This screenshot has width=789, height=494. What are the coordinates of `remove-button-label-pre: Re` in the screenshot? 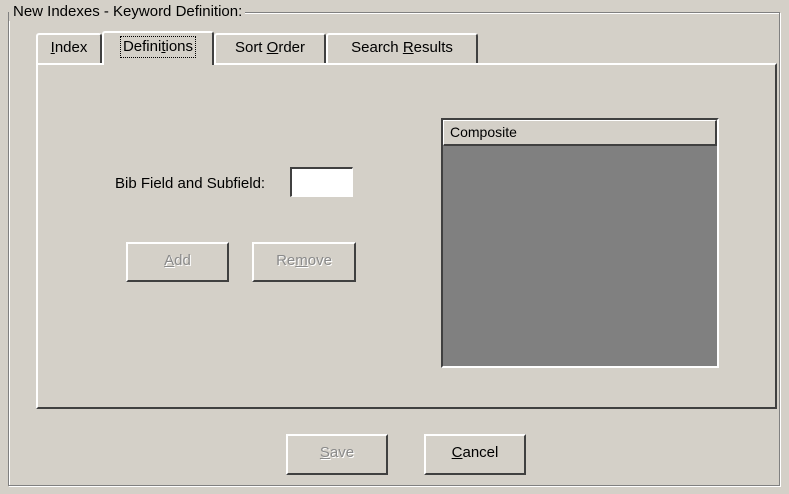 It's located at (286, 260).